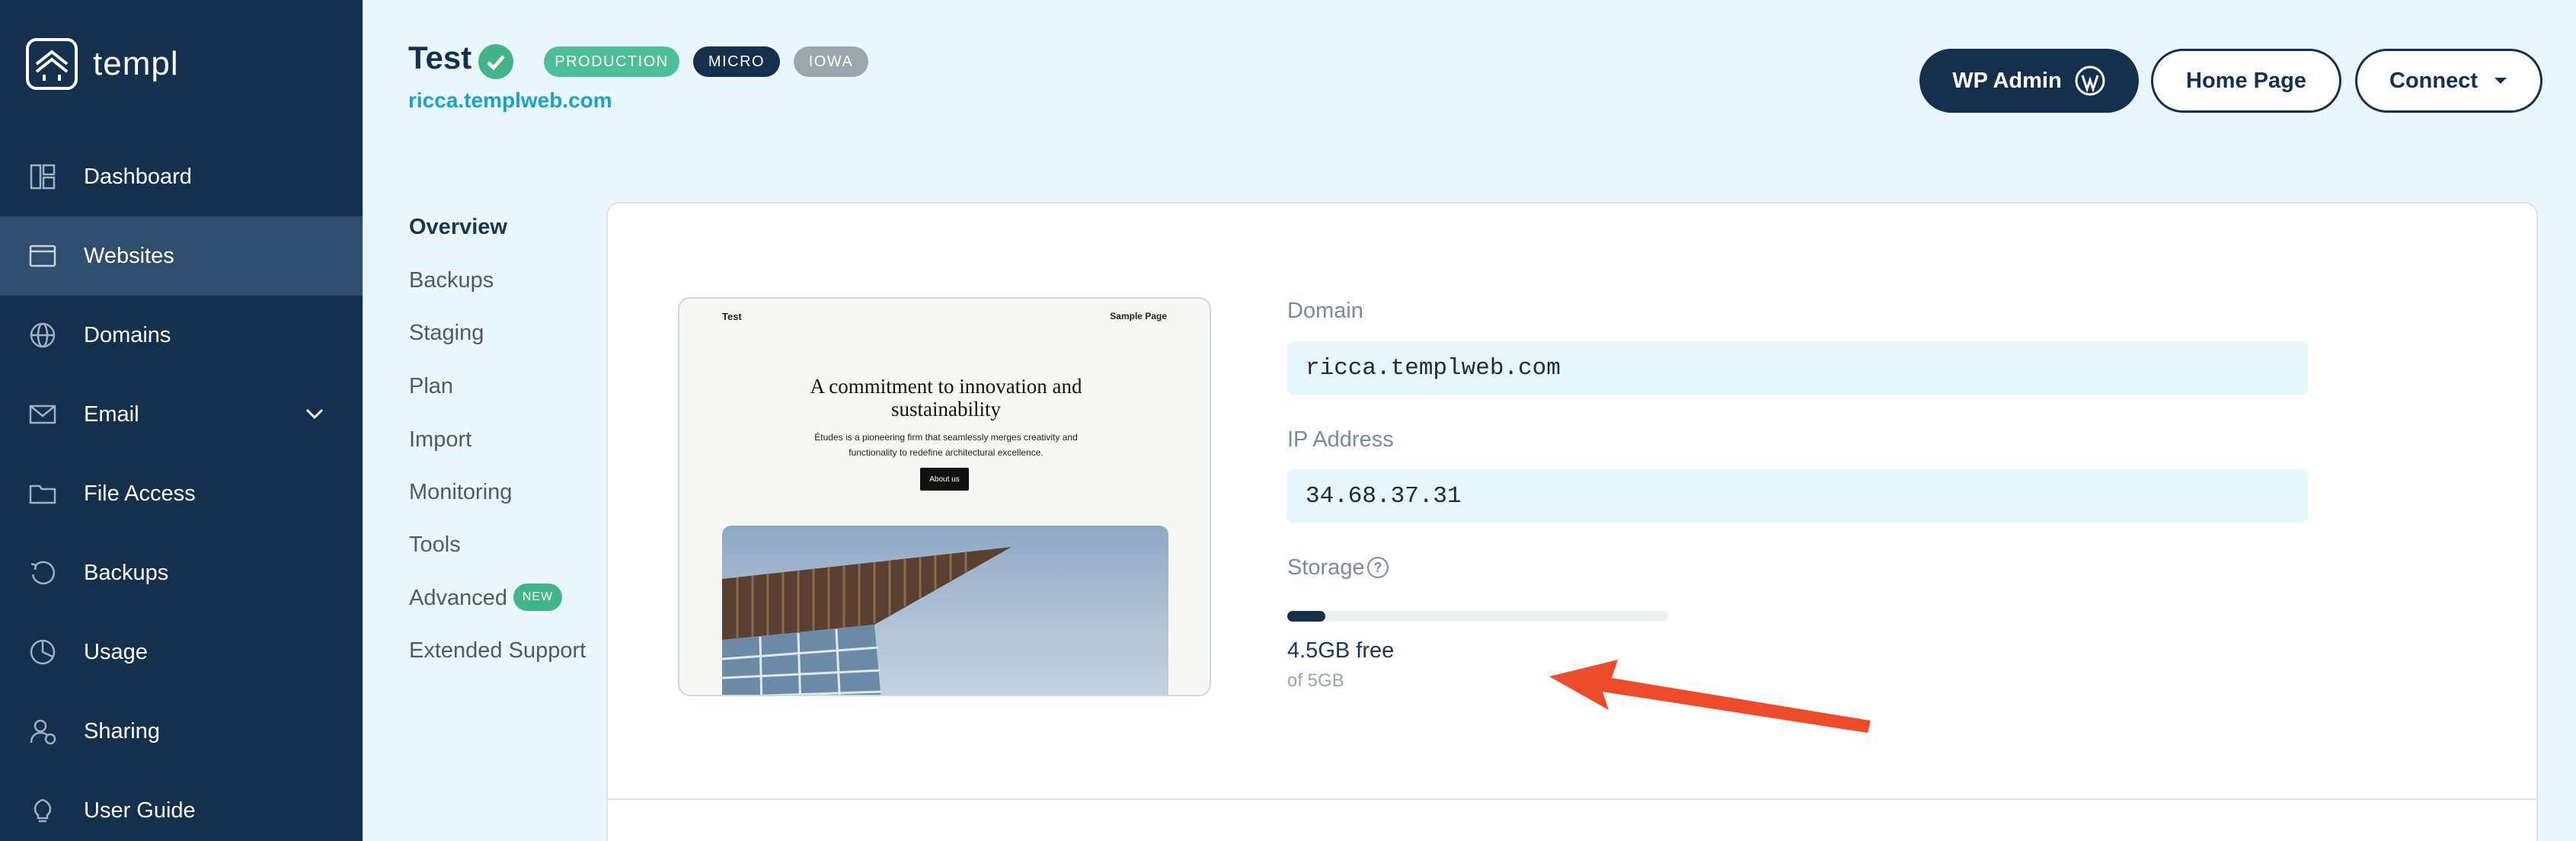 The height and width of the screenshot is (841, 2576). I want to click on preview-nav-link: Sample Page, so click(1139, 316).